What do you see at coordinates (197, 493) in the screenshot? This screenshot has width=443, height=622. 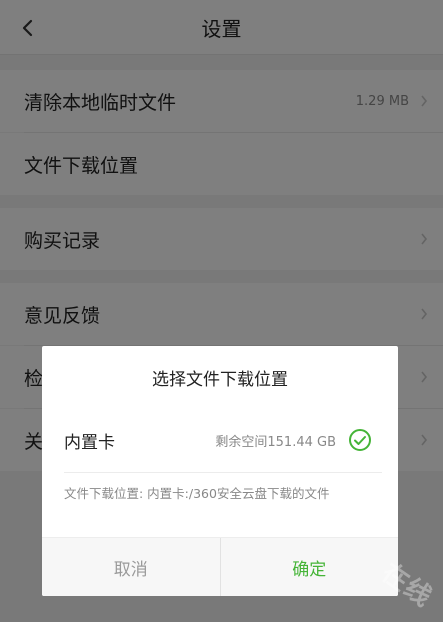 I see `download-path-text: 文件下载位置: 内置卡:/360安全云盘下载的文件` at bounding box center [197, 493].